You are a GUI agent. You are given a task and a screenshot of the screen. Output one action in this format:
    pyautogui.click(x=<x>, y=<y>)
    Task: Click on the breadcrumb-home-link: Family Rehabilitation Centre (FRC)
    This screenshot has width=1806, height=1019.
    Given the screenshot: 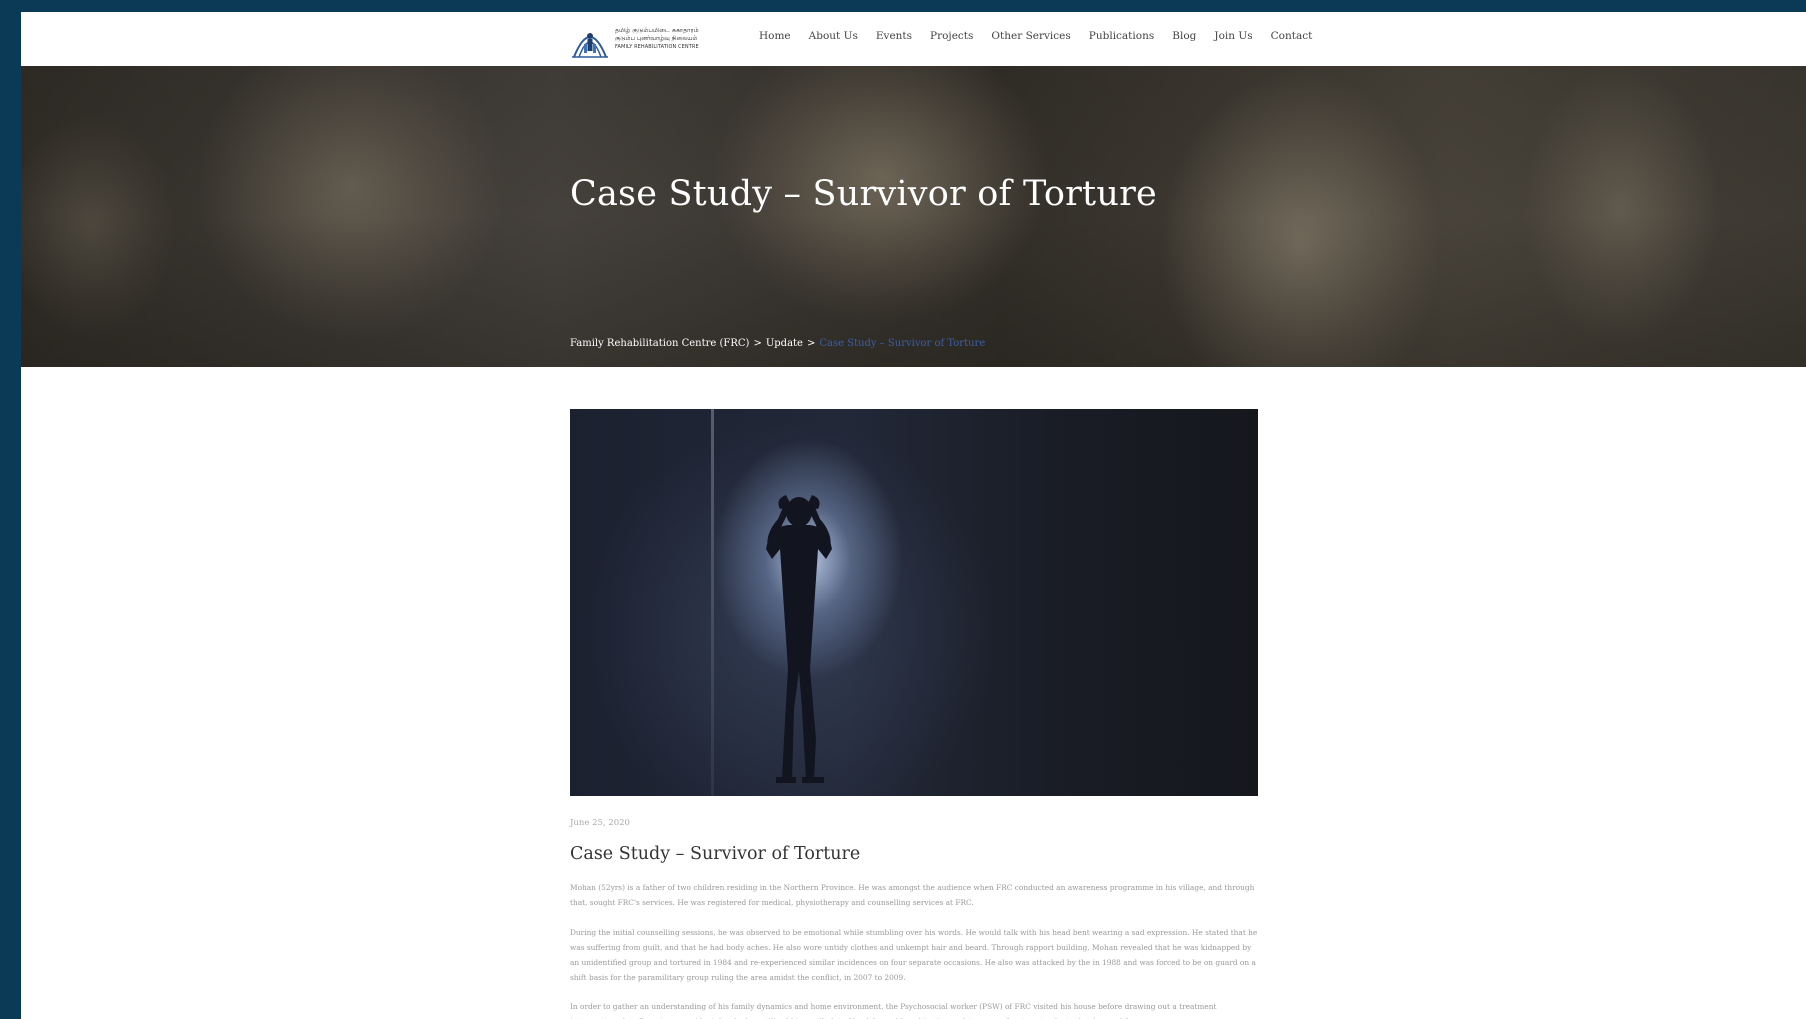 What is the action you would take?
    pyautogui.click(x=659, y=343)
    